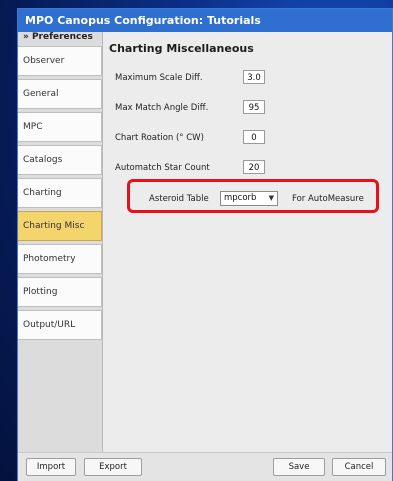 Image resolution: width=393 pixels, height=481 pixels. Describe the element at coordinates (359, 467) in the screenshot. I see `cancel-button: Cancel` at that location.